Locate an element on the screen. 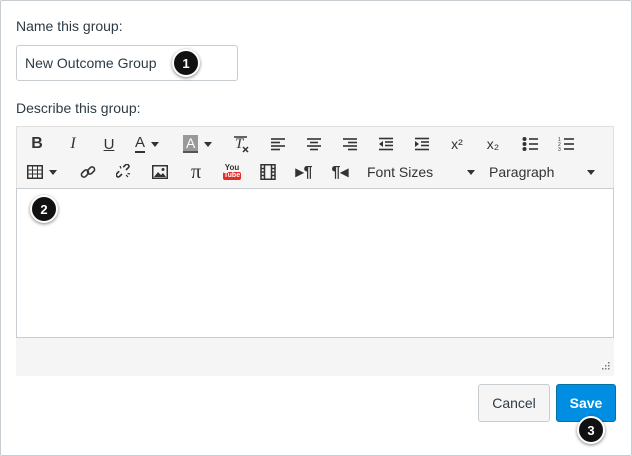 The image size is (632, 456). bullet-list-icon is located at coordinates (530, 144).